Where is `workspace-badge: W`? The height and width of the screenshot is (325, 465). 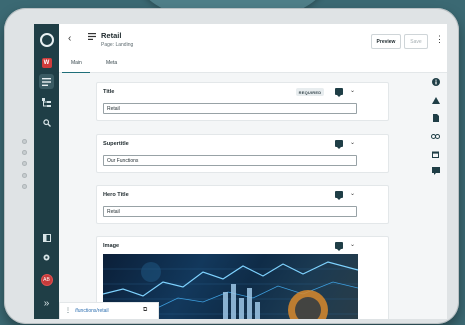
workspace-badge: W is located at coordinates (46, 62).